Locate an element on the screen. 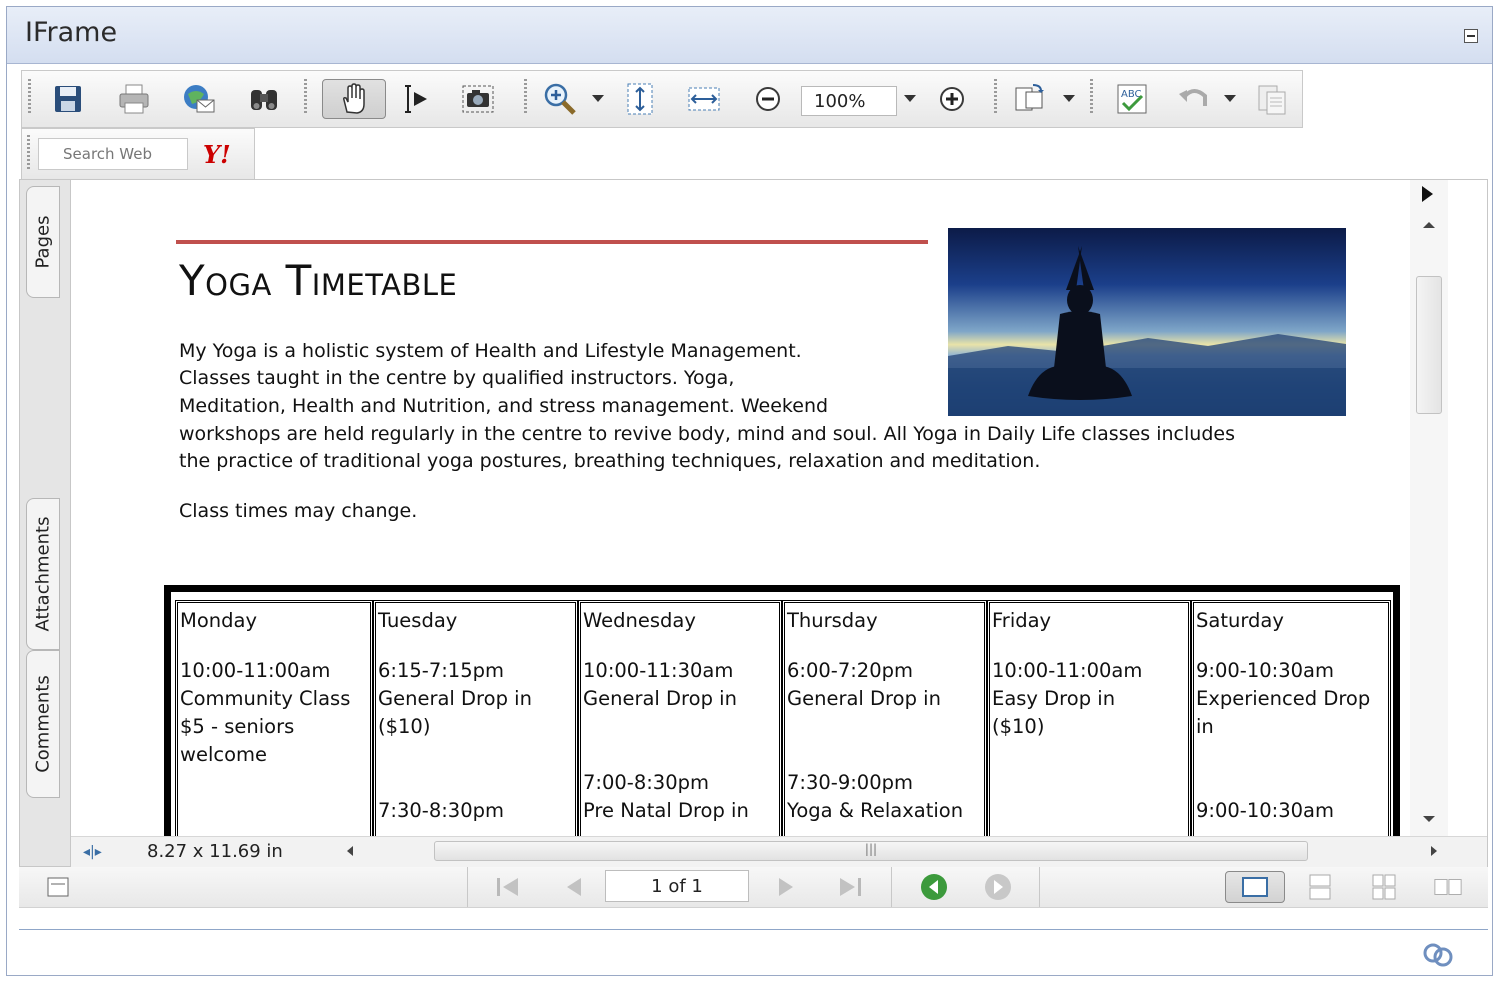 The width and height of the screenshot is (1499, 981). tab-pages: Pages is located at coordinates (43, 242).